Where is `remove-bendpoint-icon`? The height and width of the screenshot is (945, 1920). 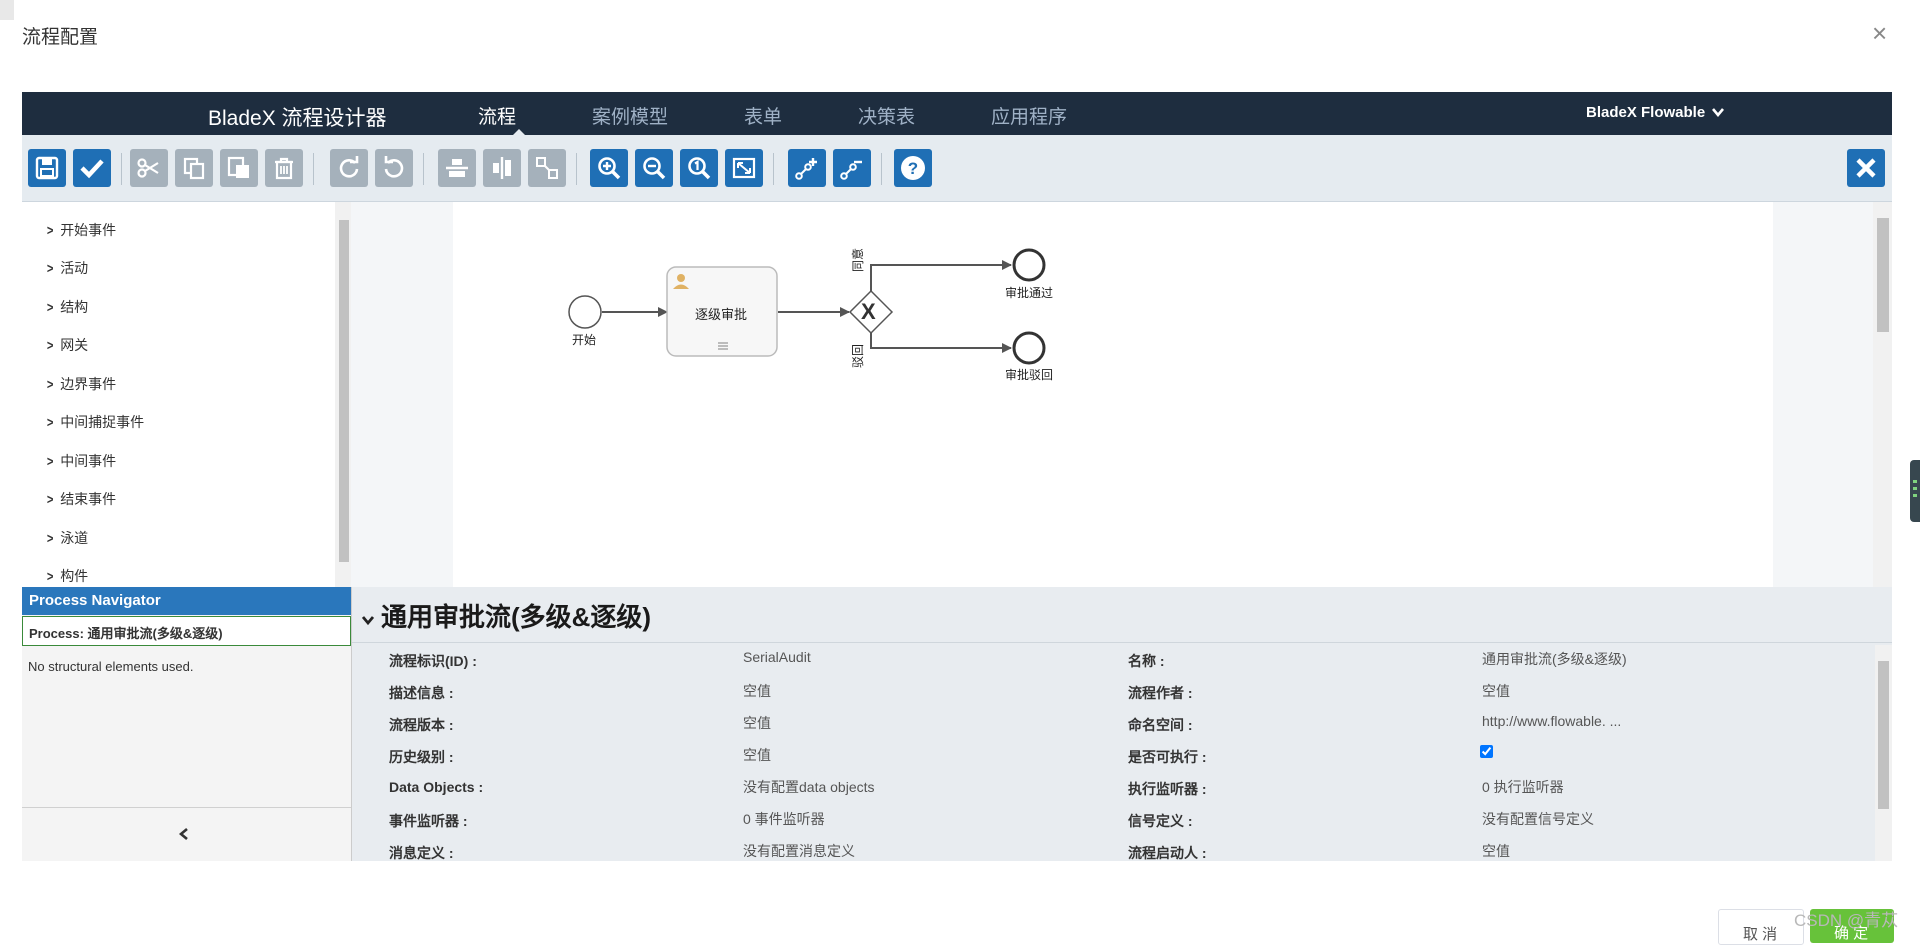
remove-bendpoint-icon is located at coordinates (851, 170).